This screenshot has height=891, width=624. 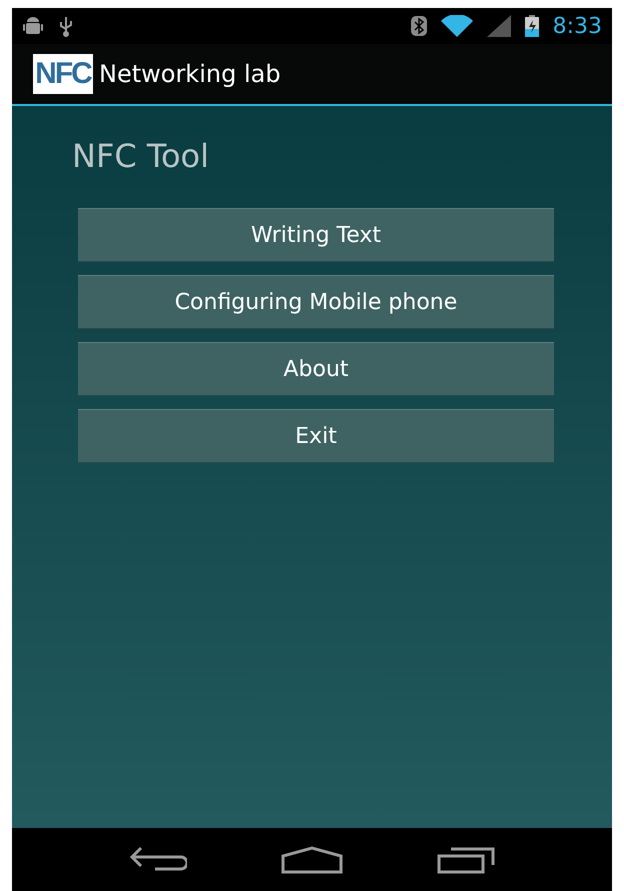 I want to click on menu-button: About, so click(x=316, y=369).